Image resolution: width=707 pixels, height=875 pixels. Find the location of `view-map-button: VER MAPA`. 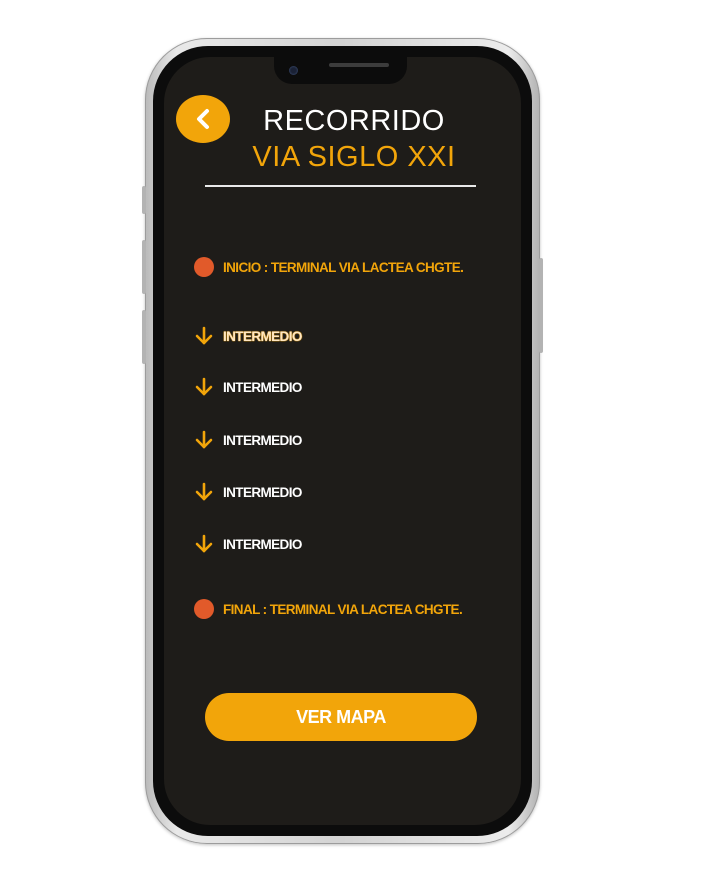

view-map-button: VER MAPA is located at coordinates (341, 717).